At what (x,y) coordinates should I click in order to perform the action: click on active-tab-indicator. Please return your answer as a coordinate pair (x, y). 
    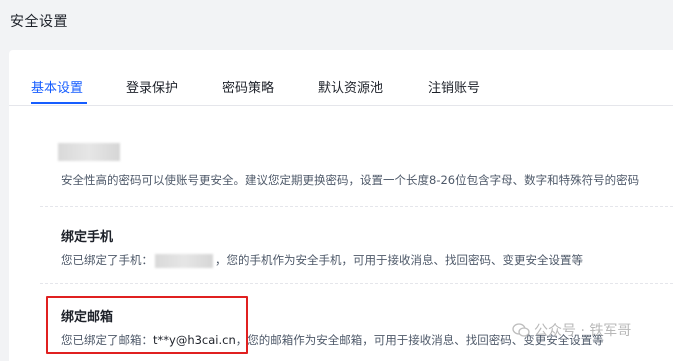
    Looking at the image, I should click on (59, 103).